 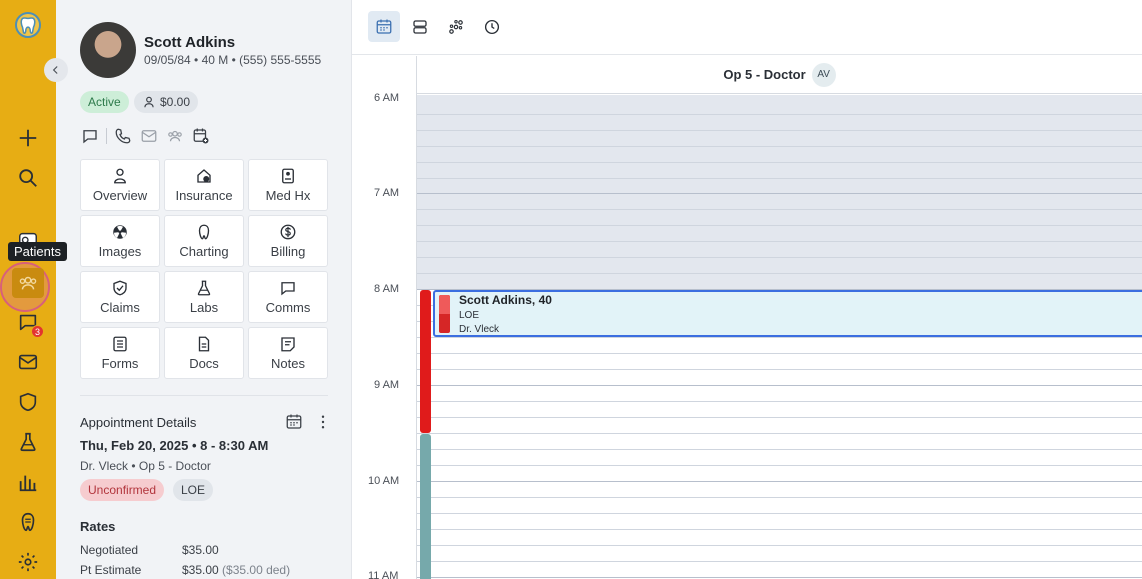 I want to click on labs-icon, so click(x=28, y=442).